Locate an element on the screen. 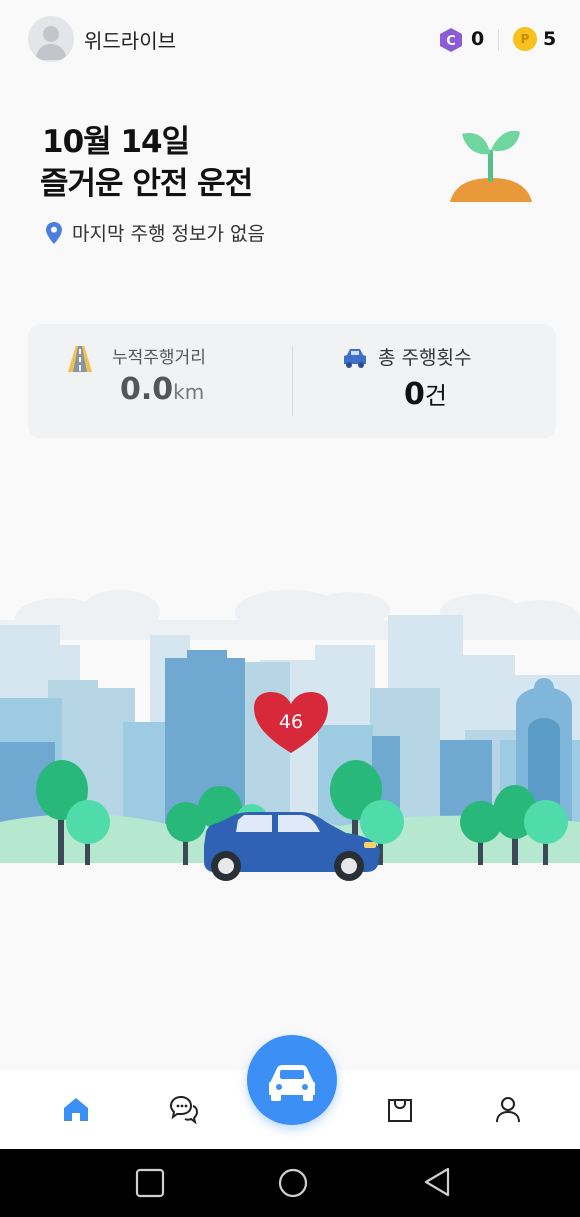 This screenshot has height=1217, width=580. distance-value: 0.0km is located at coordinates (162, 389).